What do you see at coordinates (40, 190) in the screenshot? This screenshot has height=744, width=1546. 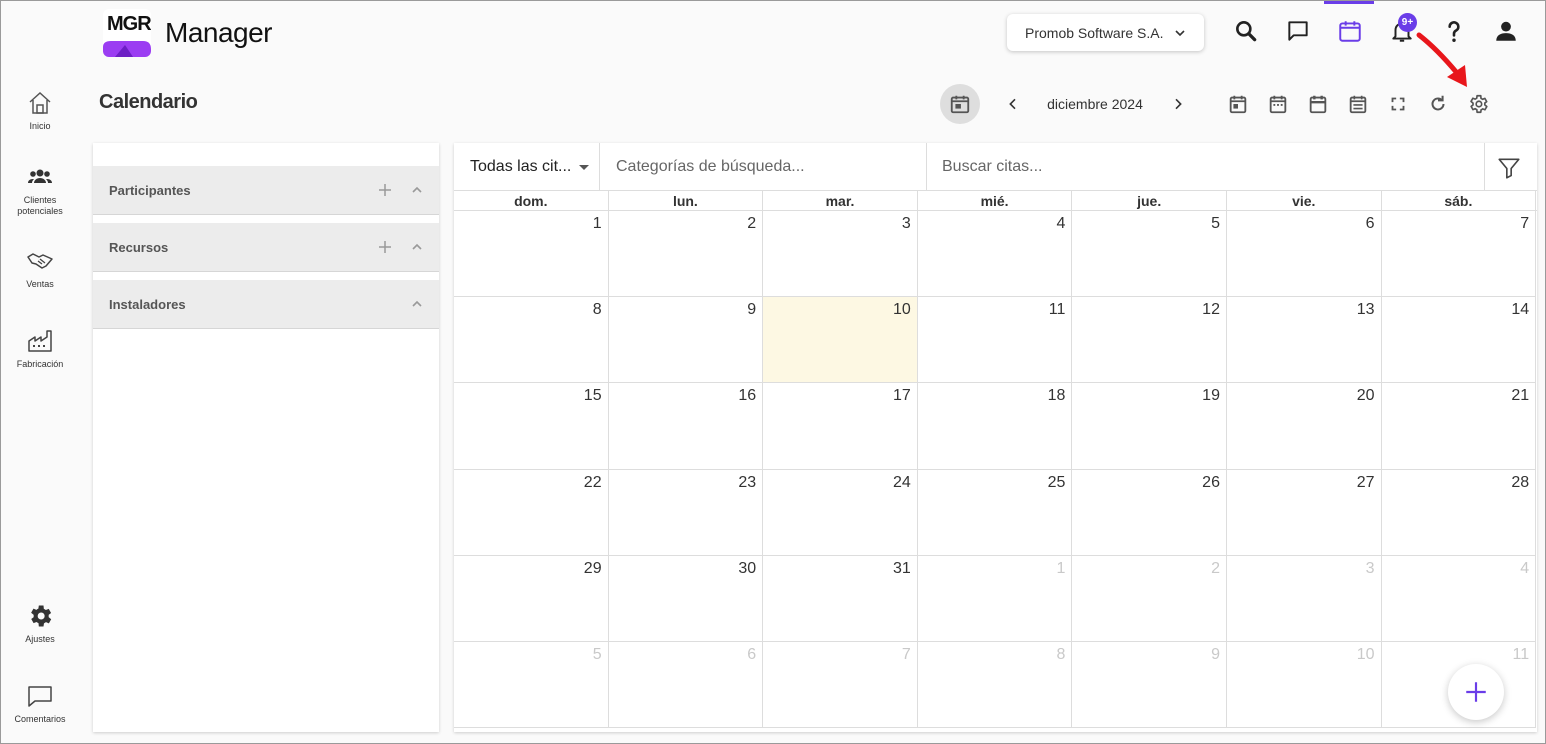 I see `sidebar-item-clientes-potenciales: Clientes potenciales` at bounding box center [40, 190].